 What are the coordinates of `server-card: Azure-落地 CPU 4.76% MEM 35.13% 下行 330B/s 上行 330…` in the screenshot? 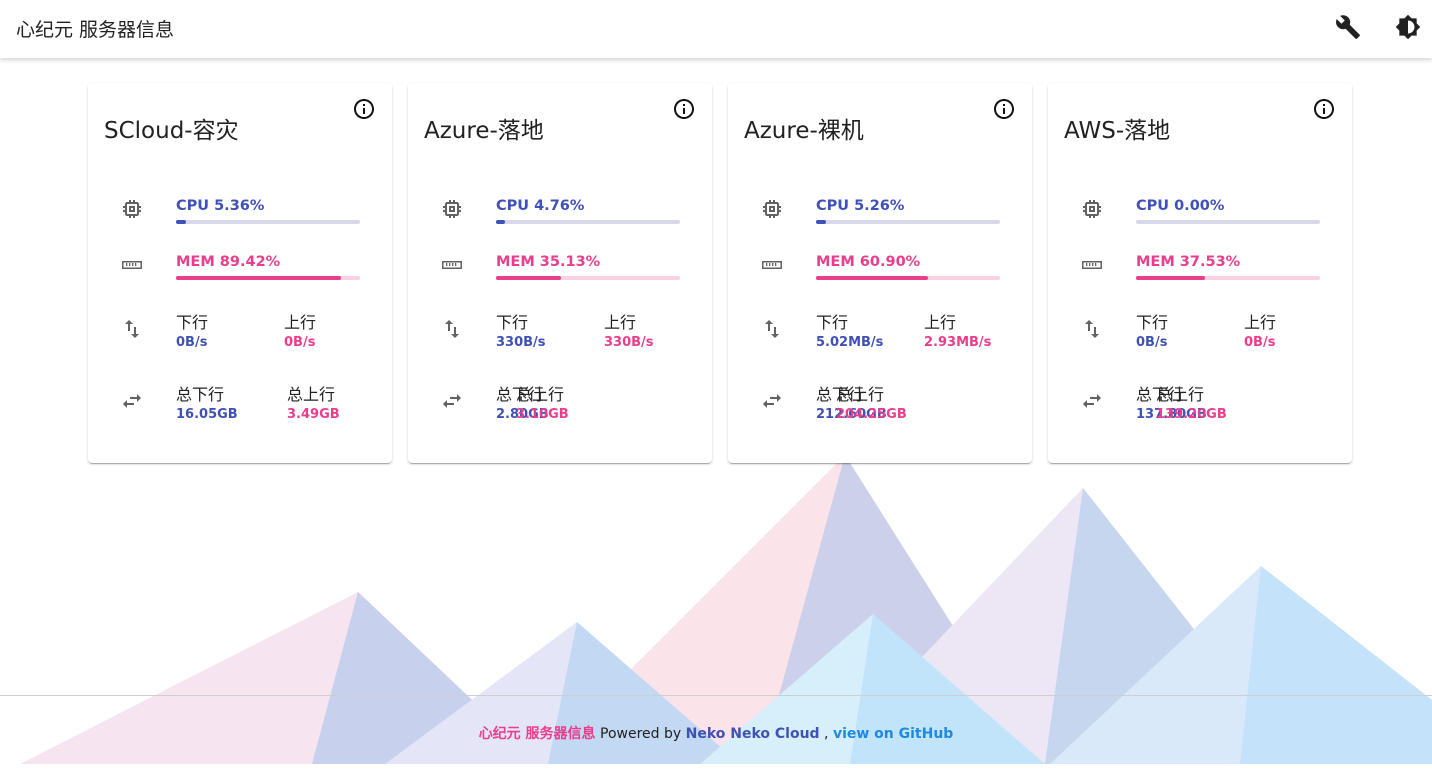 It's located at (560, 273).